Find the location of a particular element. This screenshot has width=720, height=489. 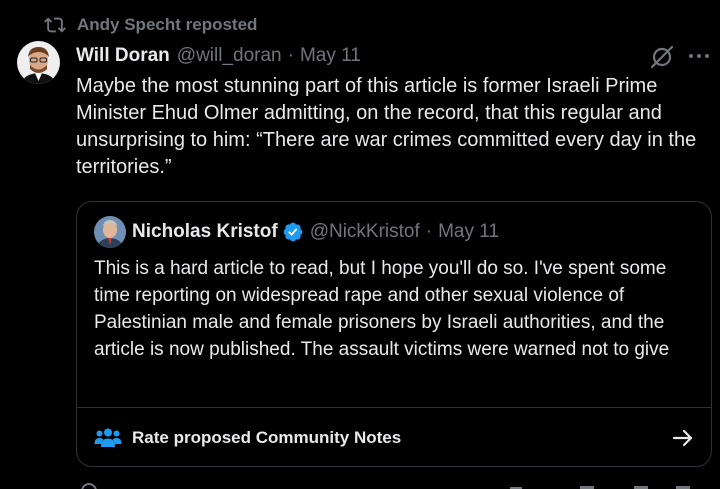

community-notes-label: Rate proposed Community Notes is located at coordinates (267, 437).